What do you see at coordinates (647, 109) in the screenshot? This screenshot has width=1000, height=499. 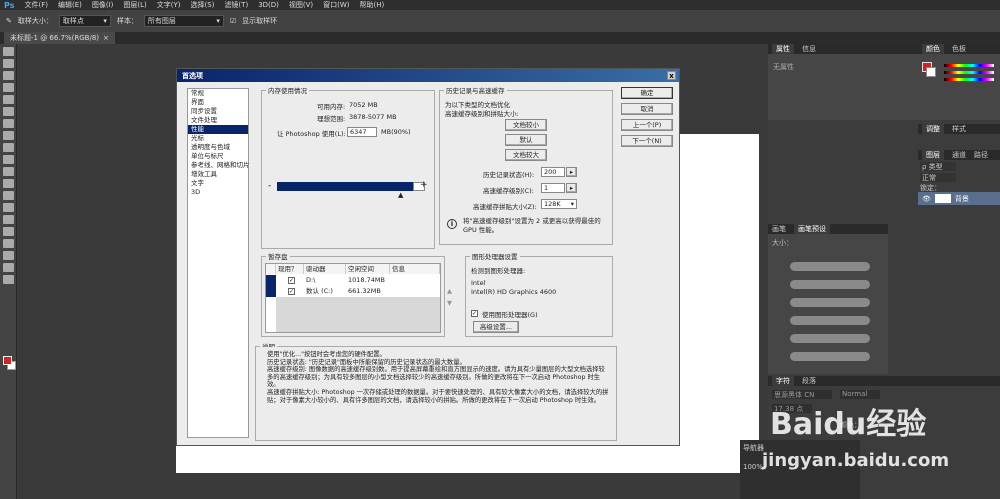 I see `cancel-button: 取消` at bounding box center [647, 109].